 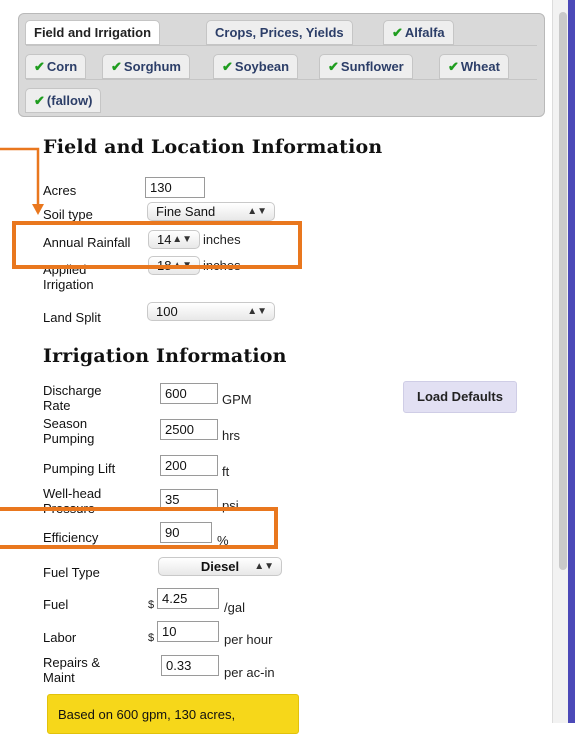 I want to click on scrollbar-thumb, so click(x=563, y=291).